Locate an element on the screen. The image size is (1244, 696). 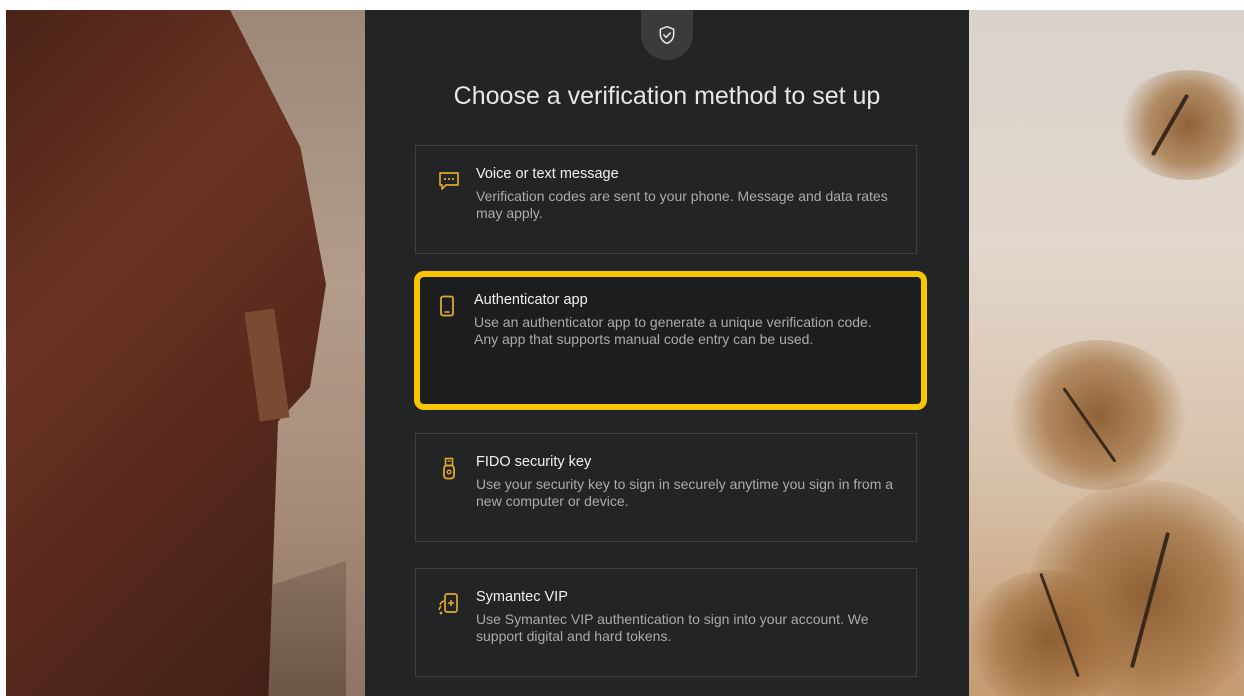
phone-icon is located at coordinates (447, 306).